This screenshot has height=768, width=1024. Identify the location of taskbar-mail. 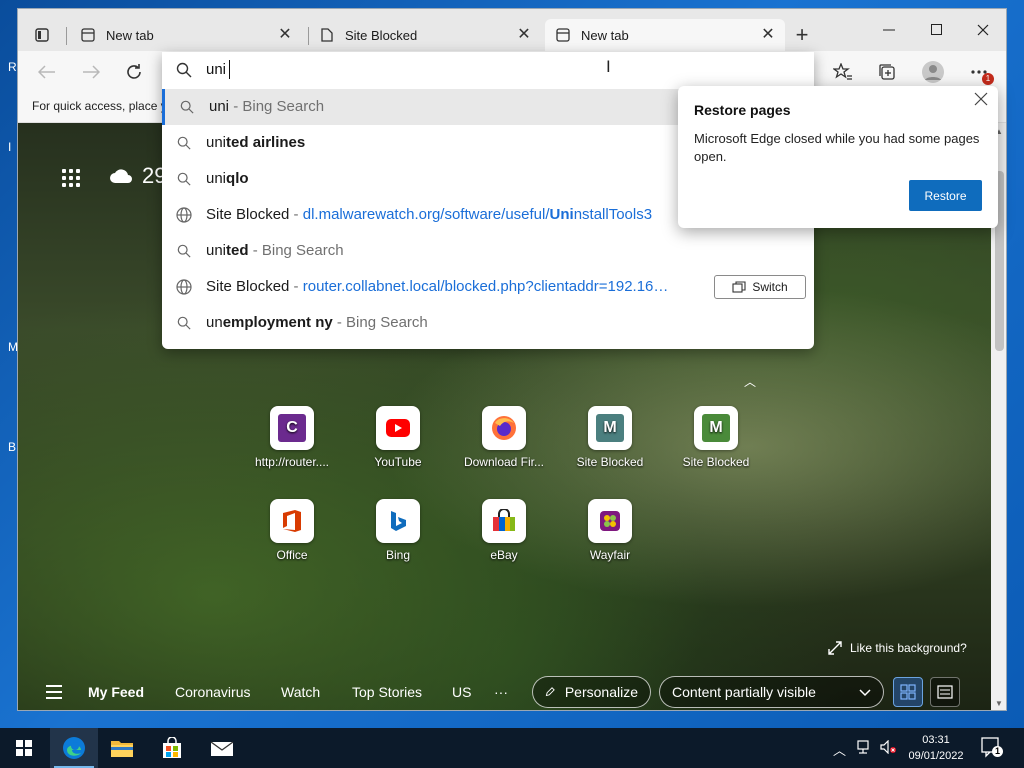
(222, 748).